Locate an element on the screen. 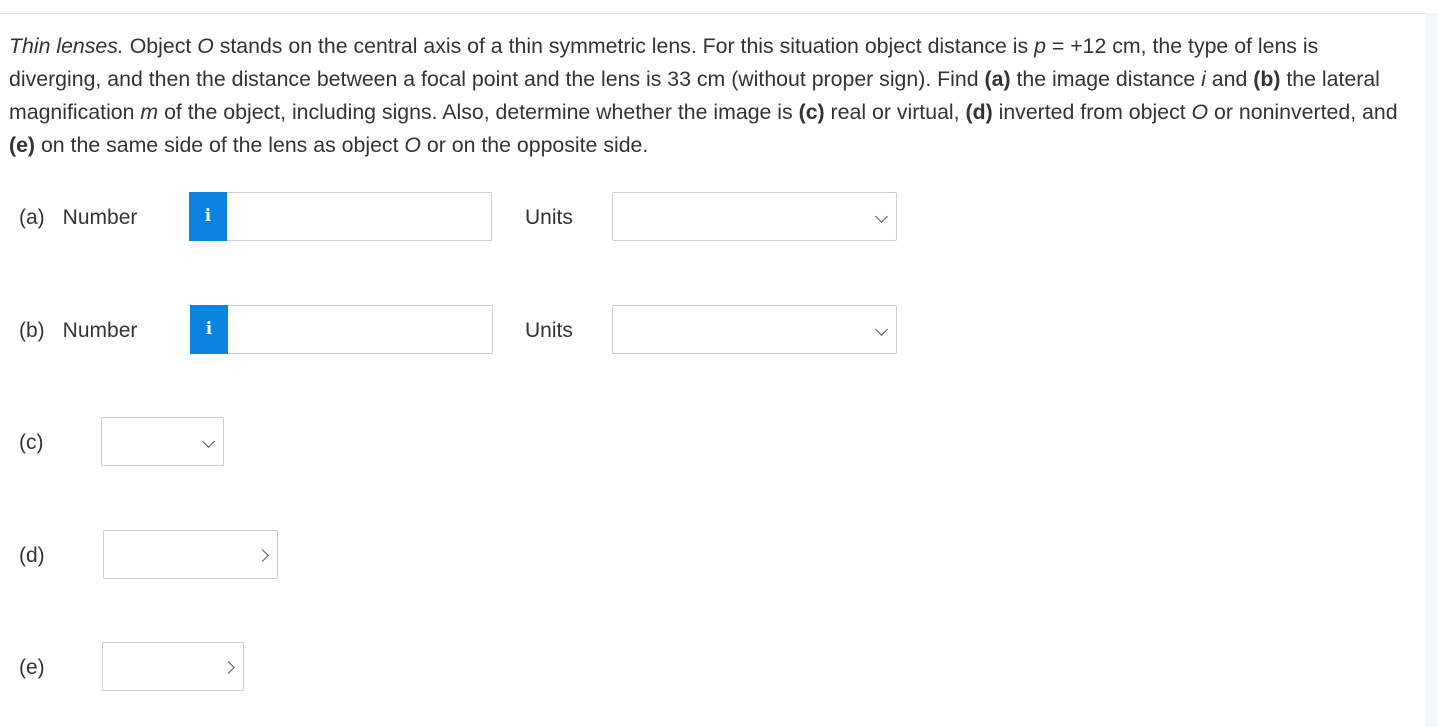 The width and height of the screenshot is (1438, 727). part-a-units-select is located at coordinates (754, 216).